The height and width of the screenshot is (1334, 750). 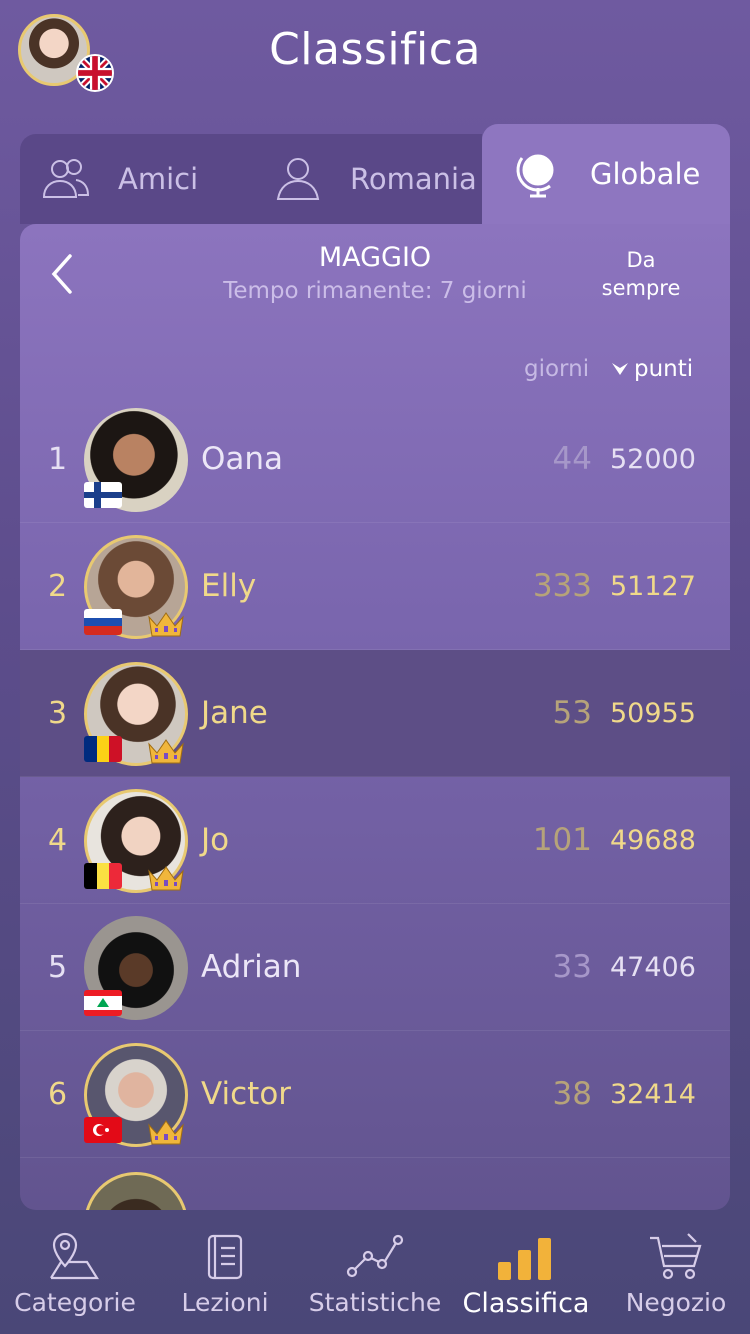 I want to click on tabbar-statistiche-label: Statistiche, so click(x=375, y=1302).